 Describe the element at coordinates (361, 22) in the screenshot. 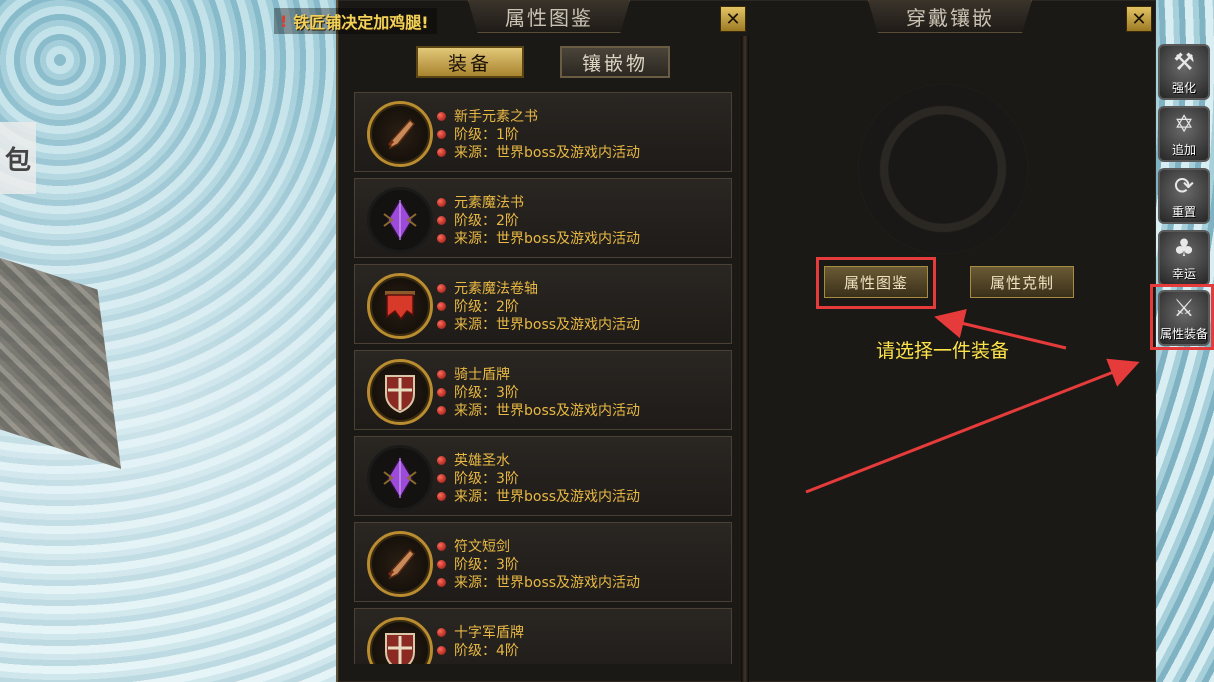

I see `system-message-text: 铁匠铺决定加鸡腿!` at that location.